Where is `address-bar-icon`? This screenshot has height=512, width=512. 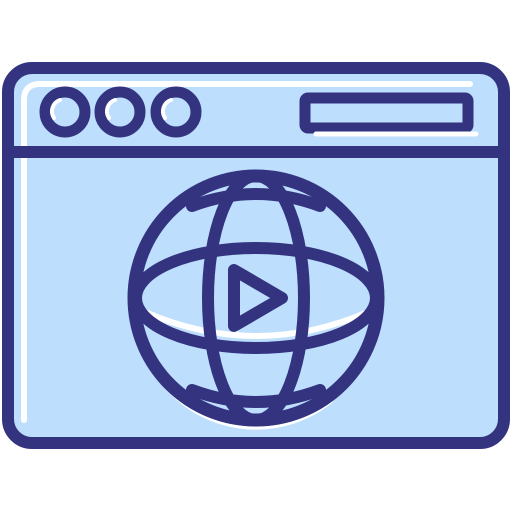
address-bar-icon is located at coordinates (389, 114).